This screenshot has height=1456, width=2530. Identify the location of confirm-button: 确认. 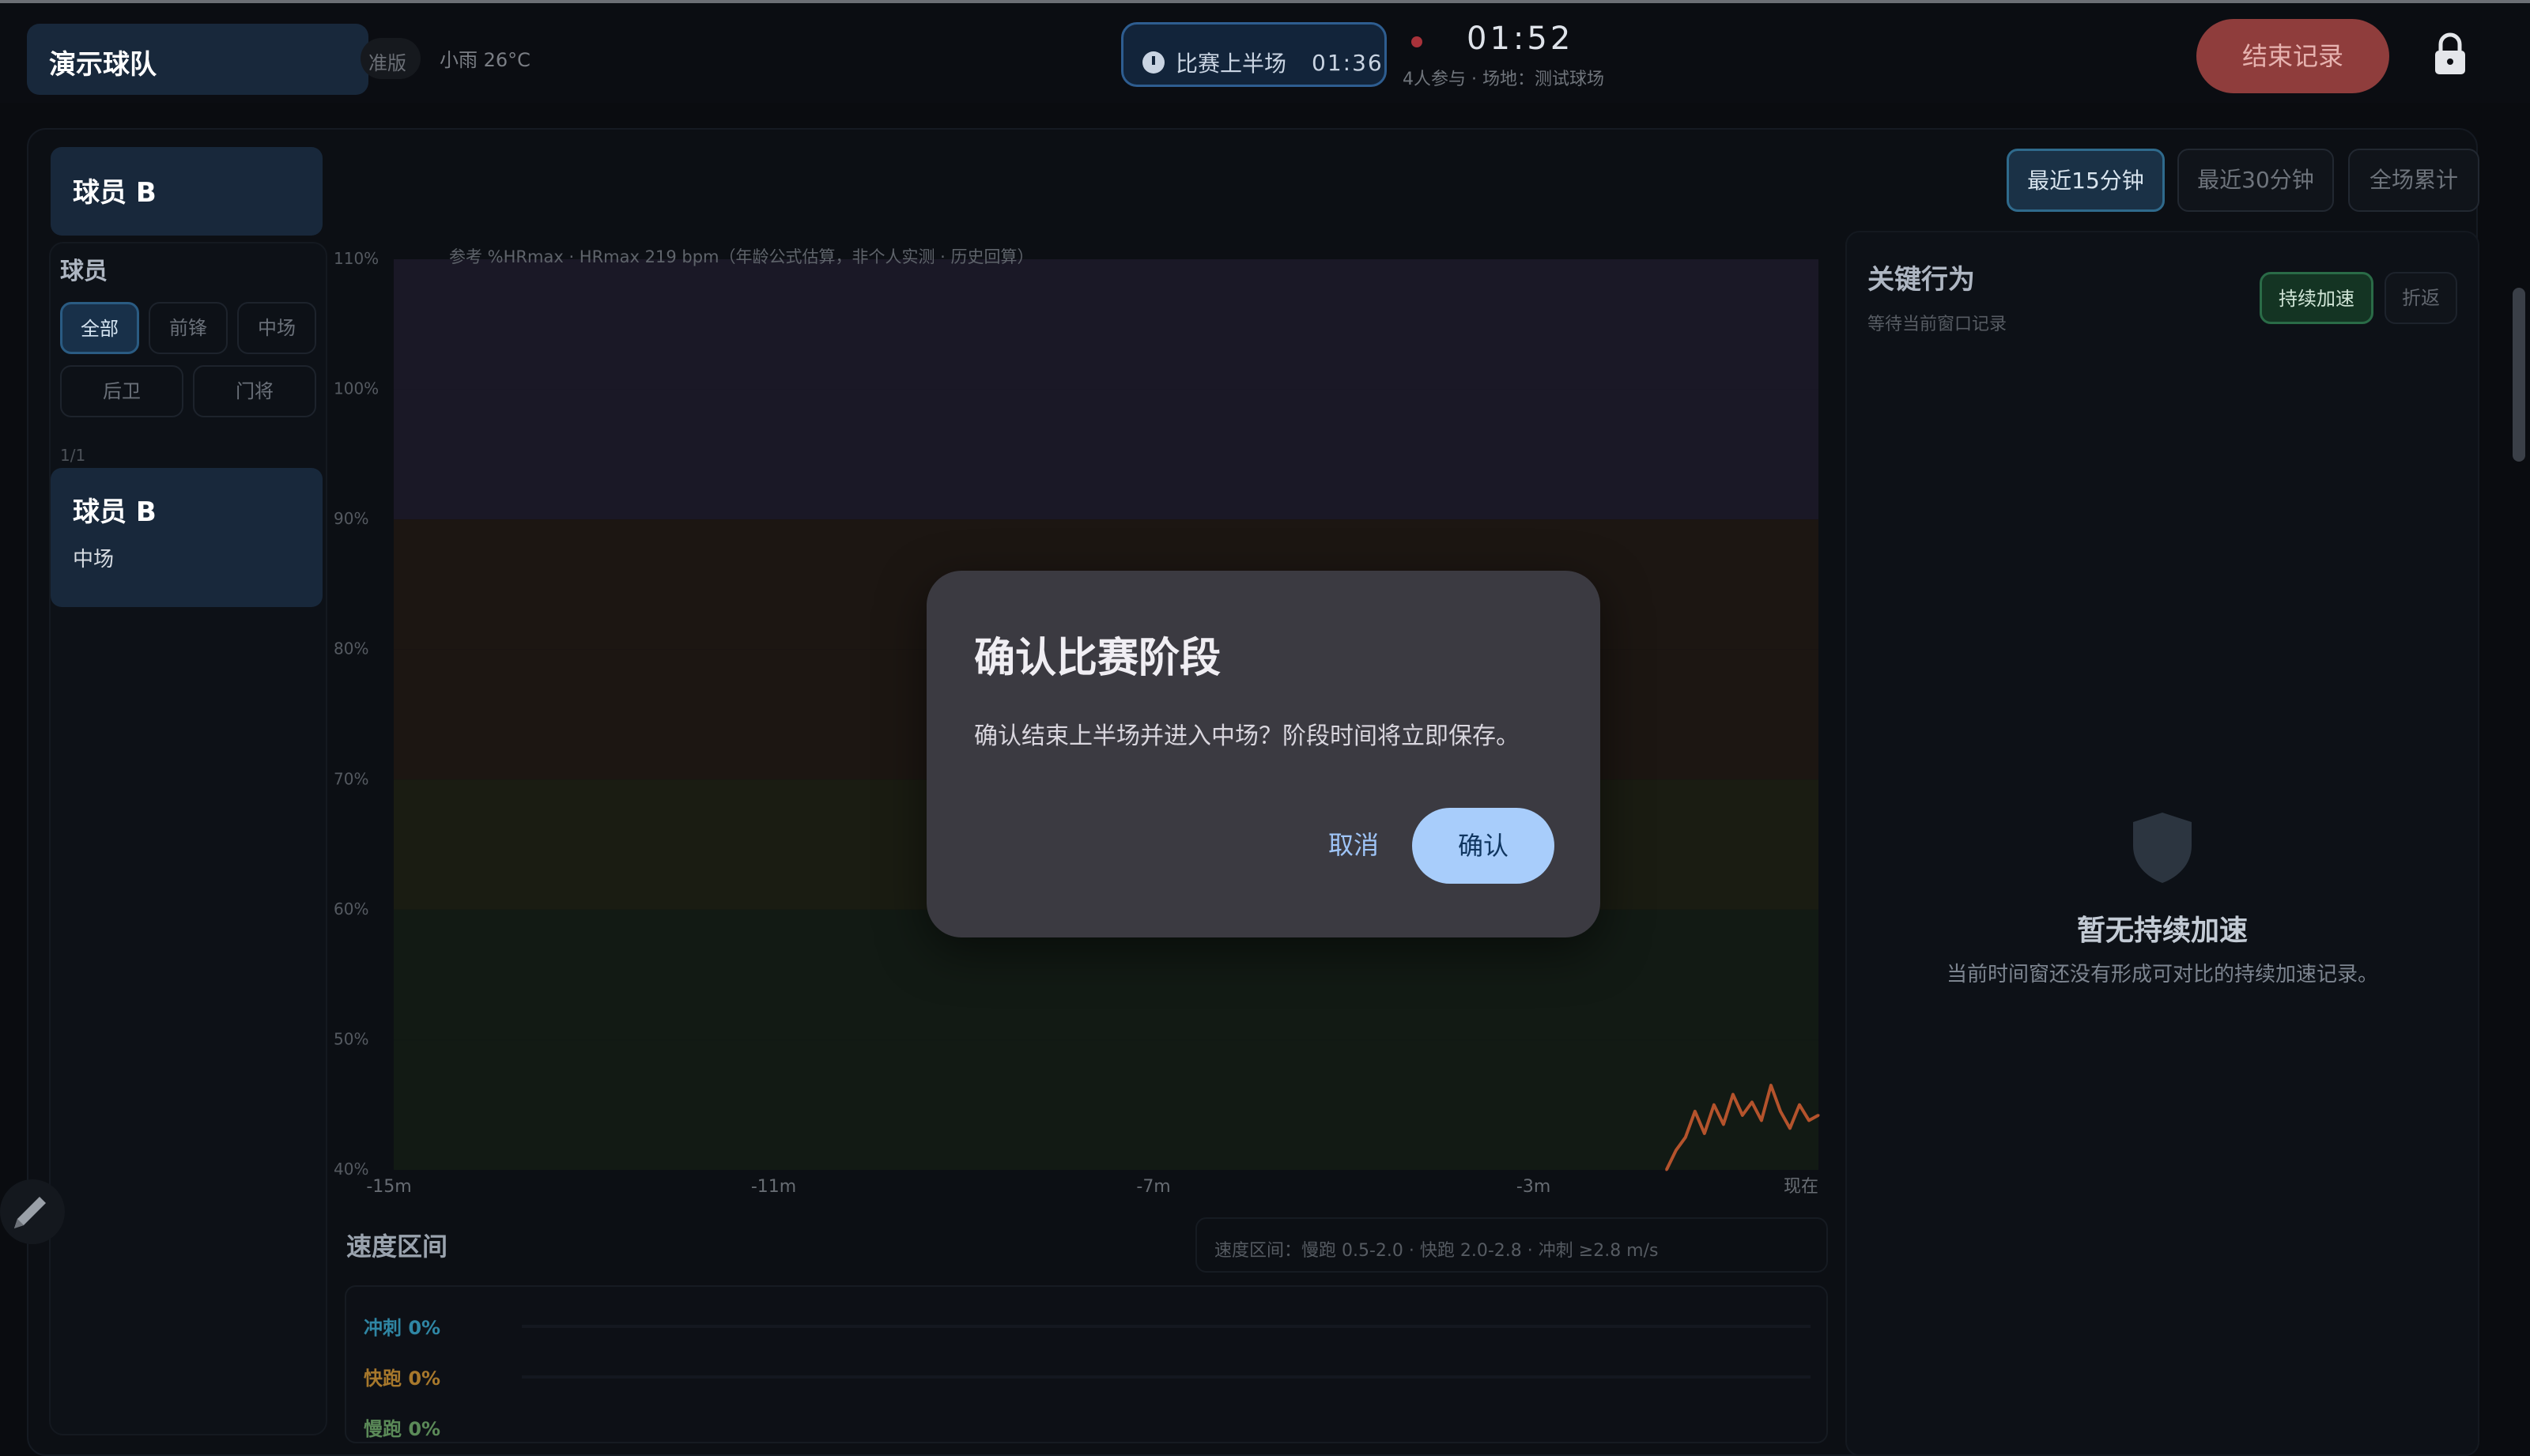
(1483, 846).